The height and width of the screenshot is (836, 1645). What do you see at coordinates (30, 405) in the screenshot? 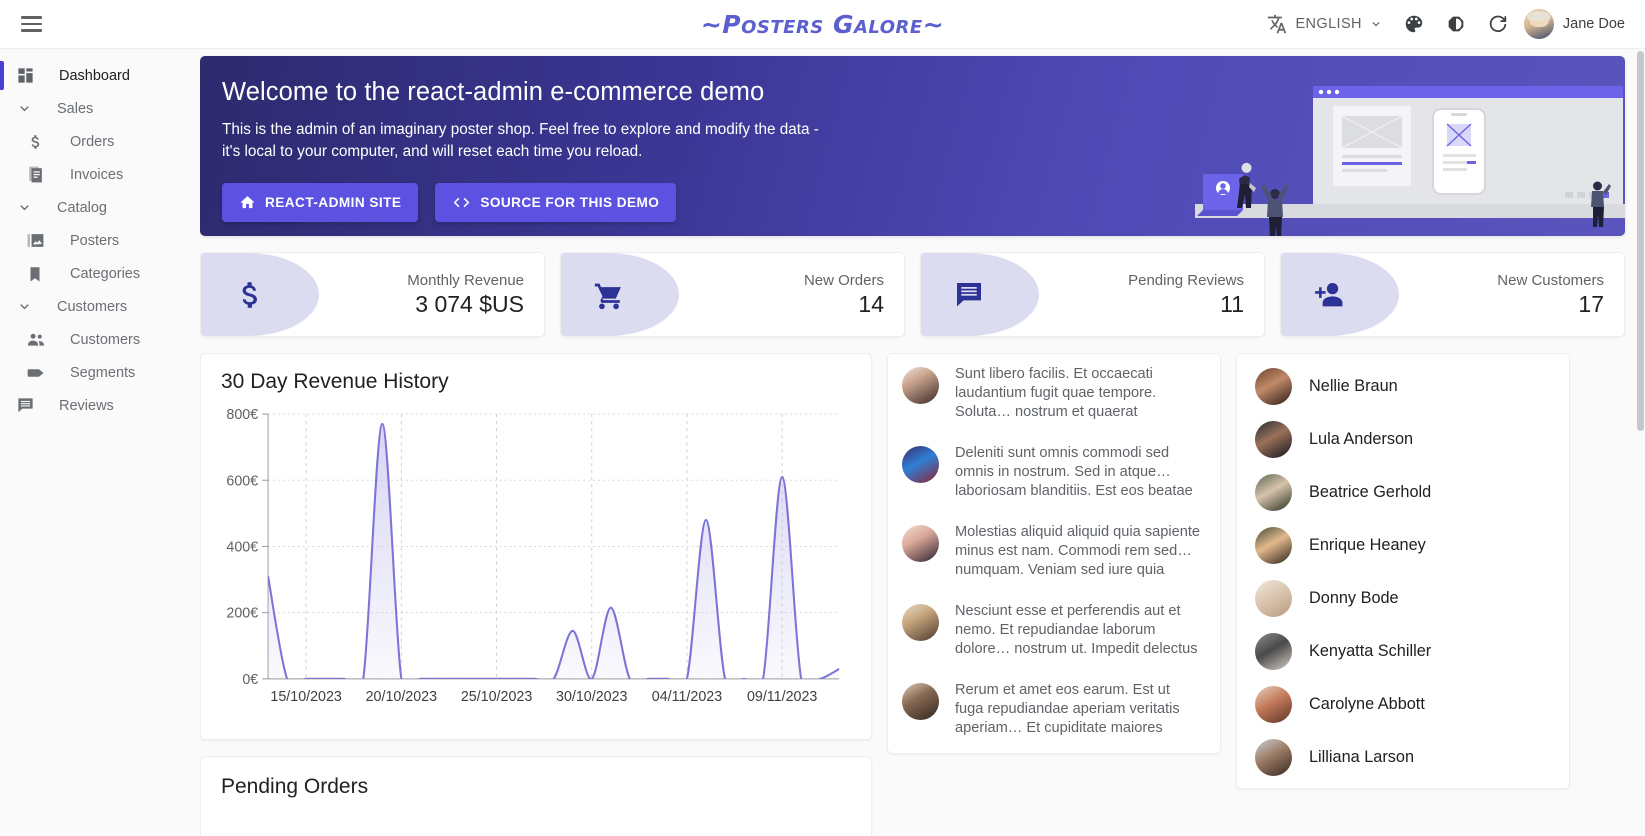
I see `comment-icon` at bounding box center [30, 405].